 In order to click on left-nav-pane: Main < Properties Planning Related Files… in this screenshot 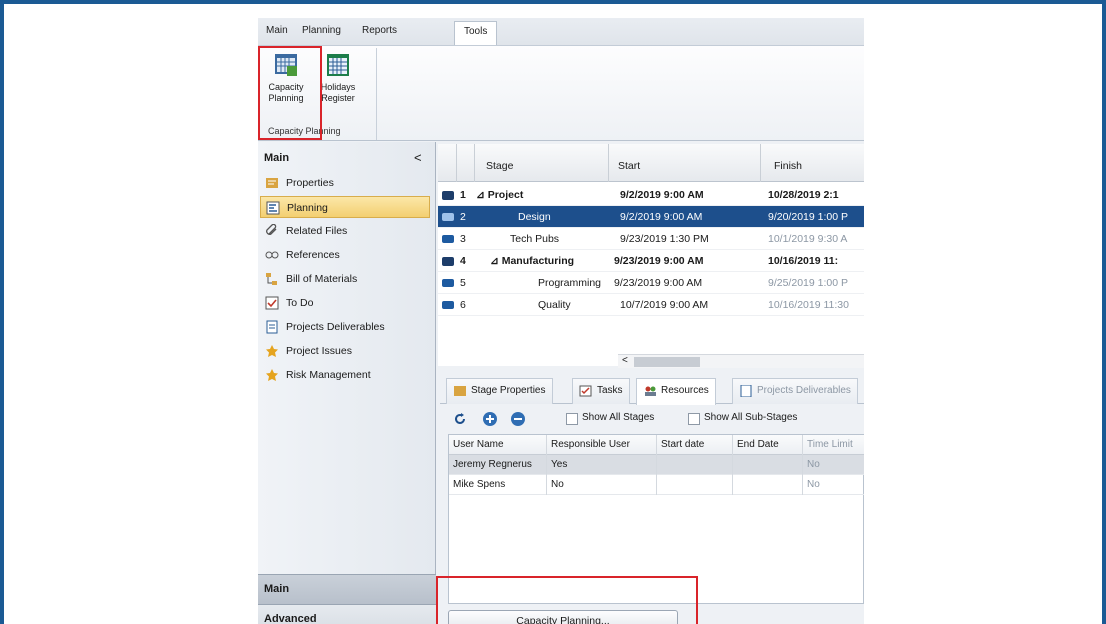, I will do `click(347, 383)`.